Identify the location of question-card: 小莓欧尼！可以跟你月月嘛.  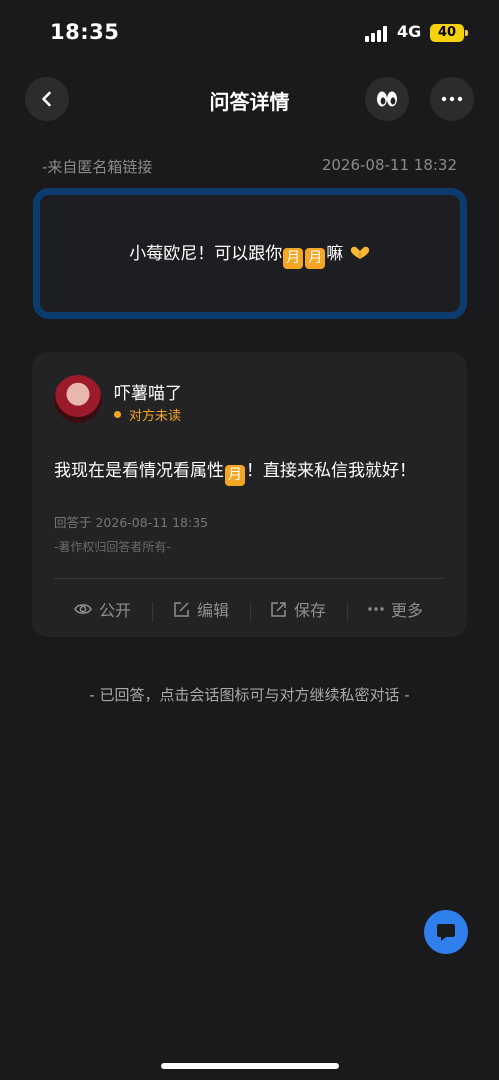
(250, 253).